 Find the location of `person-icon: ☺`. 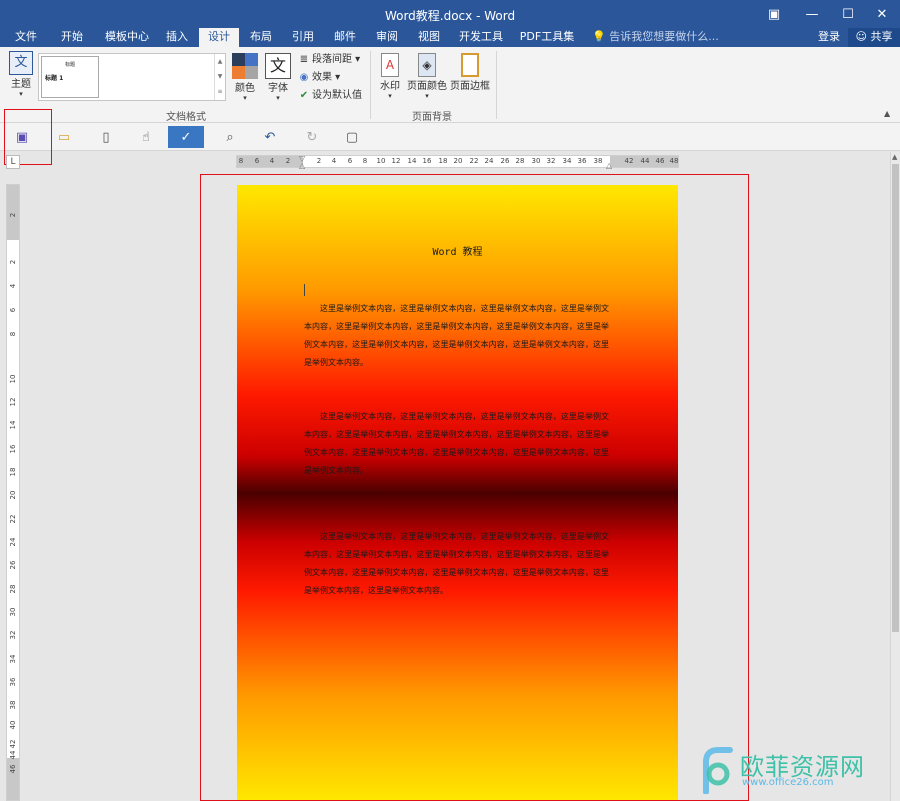

person-icon: ☺ is located at coordinates (861, 36).